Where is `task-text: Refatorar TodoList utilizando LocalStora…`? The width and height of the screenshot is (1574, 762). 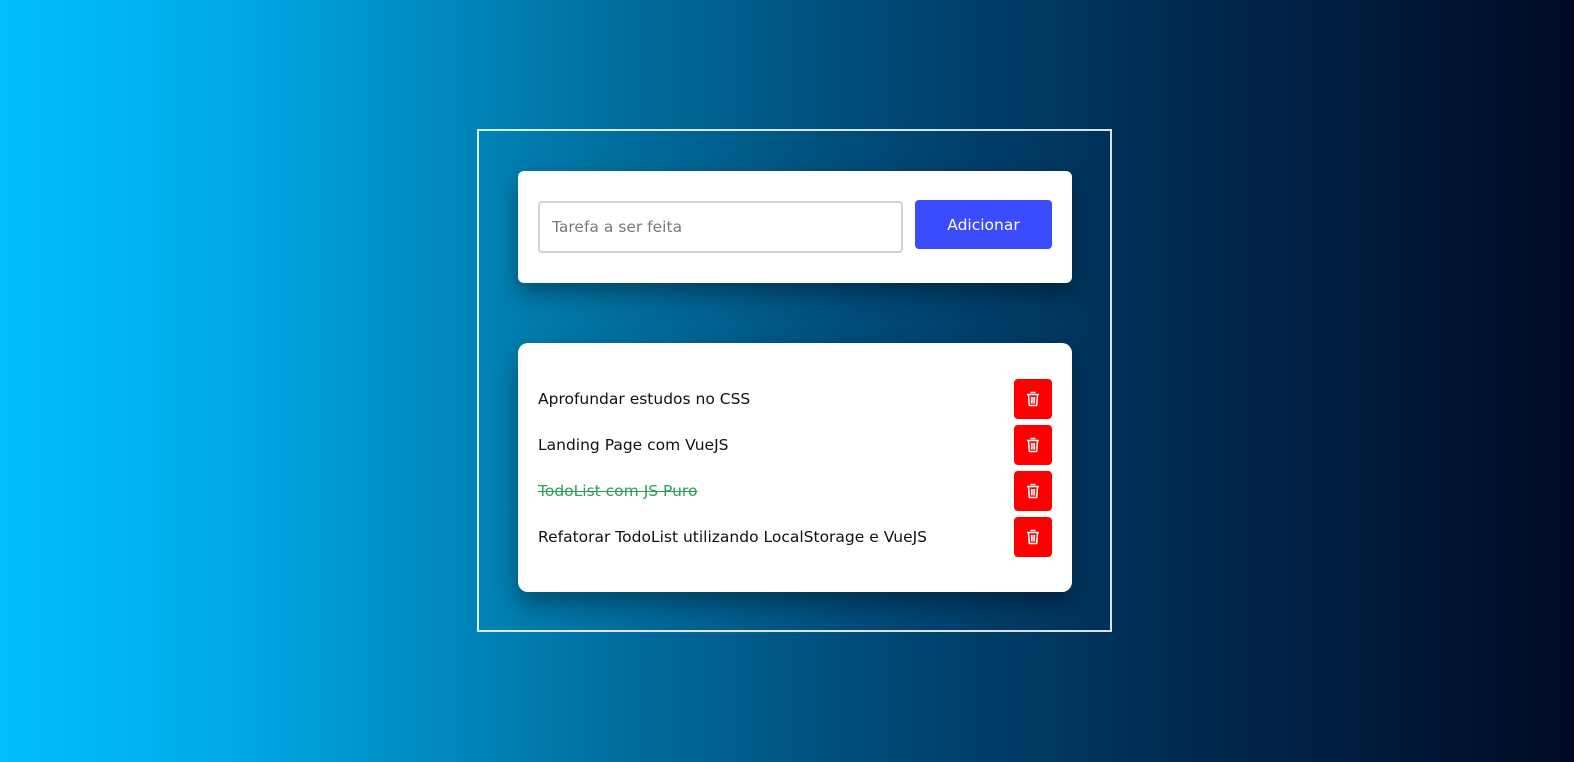
task-text: Refatorar TodoList utilizando LocalStora… is located at coordinates (732, 537).